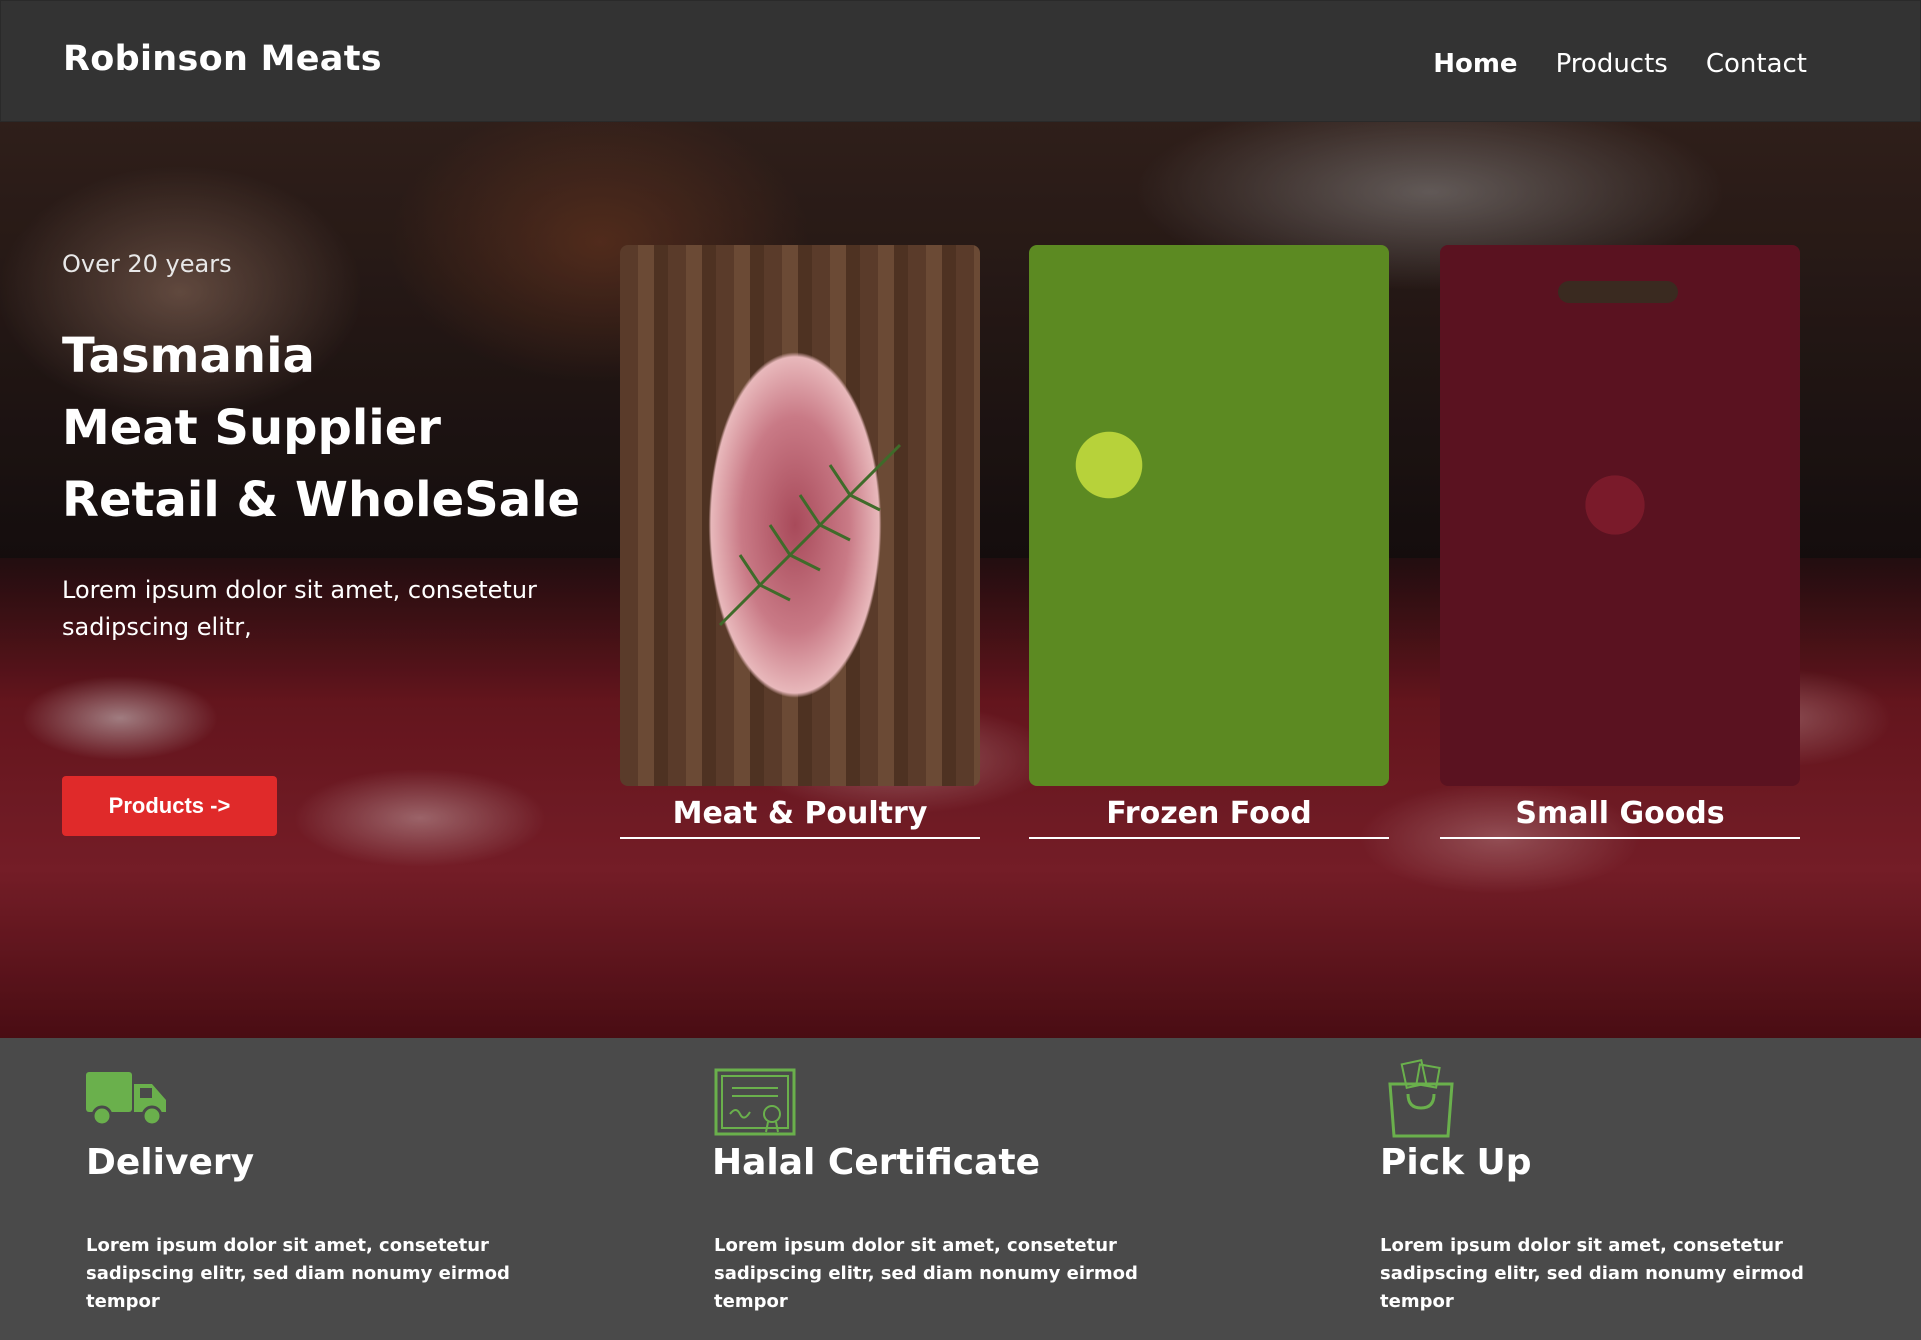 The image size is (1921, 1340). I want to click on rosemary-garnish, so click(810, 535).